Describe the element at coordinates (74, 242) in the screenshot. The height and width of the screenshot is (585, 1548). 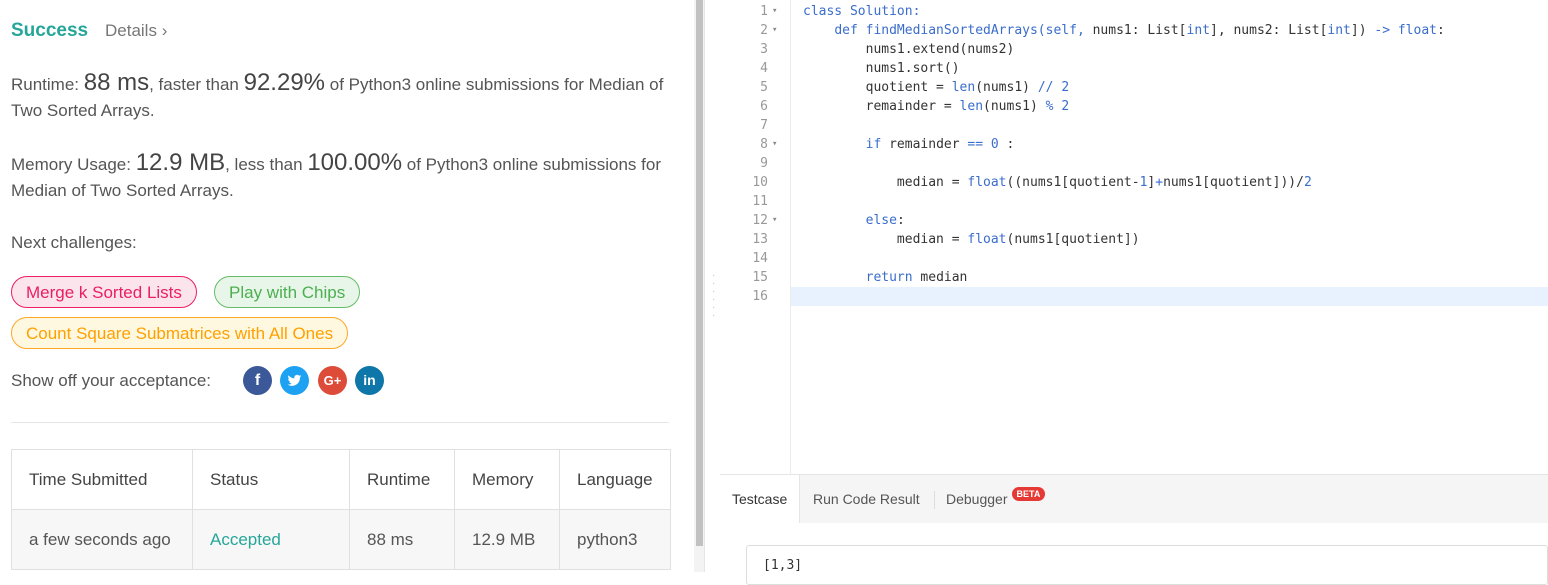
I see `next-challenges-title: Next challenges:` at that location.